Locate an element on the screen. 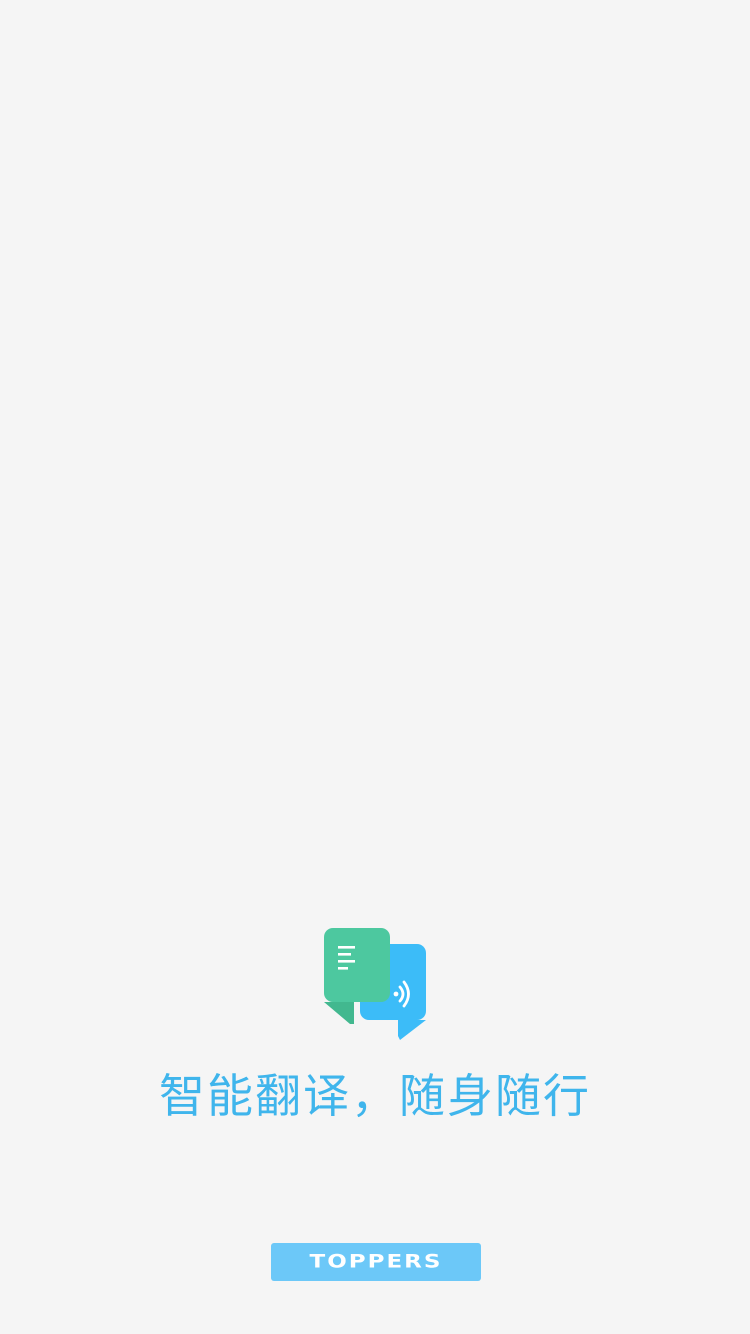 Image resolution: width=750 pixels, height=1334 pixels. brand-badge: TOPPERS is located at coordinates (376, 1262).